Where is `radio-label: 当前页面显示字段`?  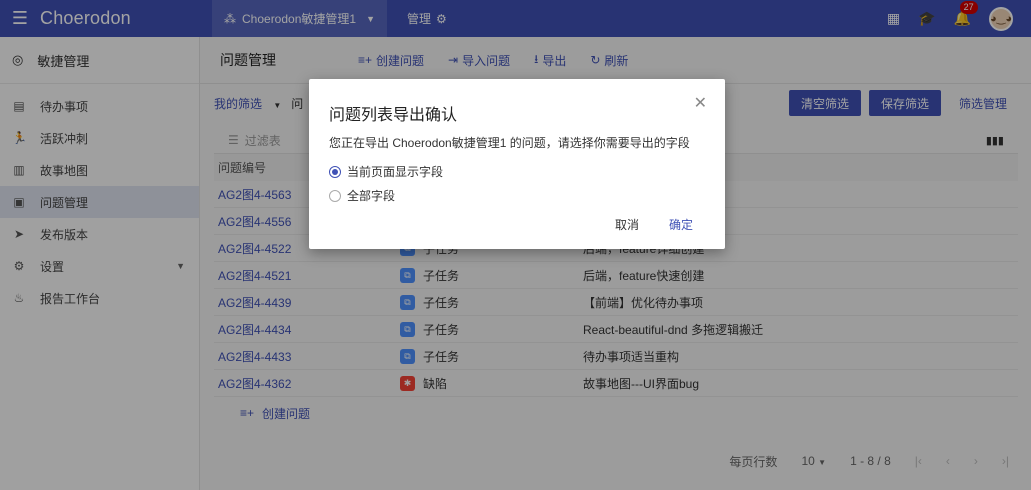 radio-label: 当前页面显示字段 is located at coordinates (395, 172).